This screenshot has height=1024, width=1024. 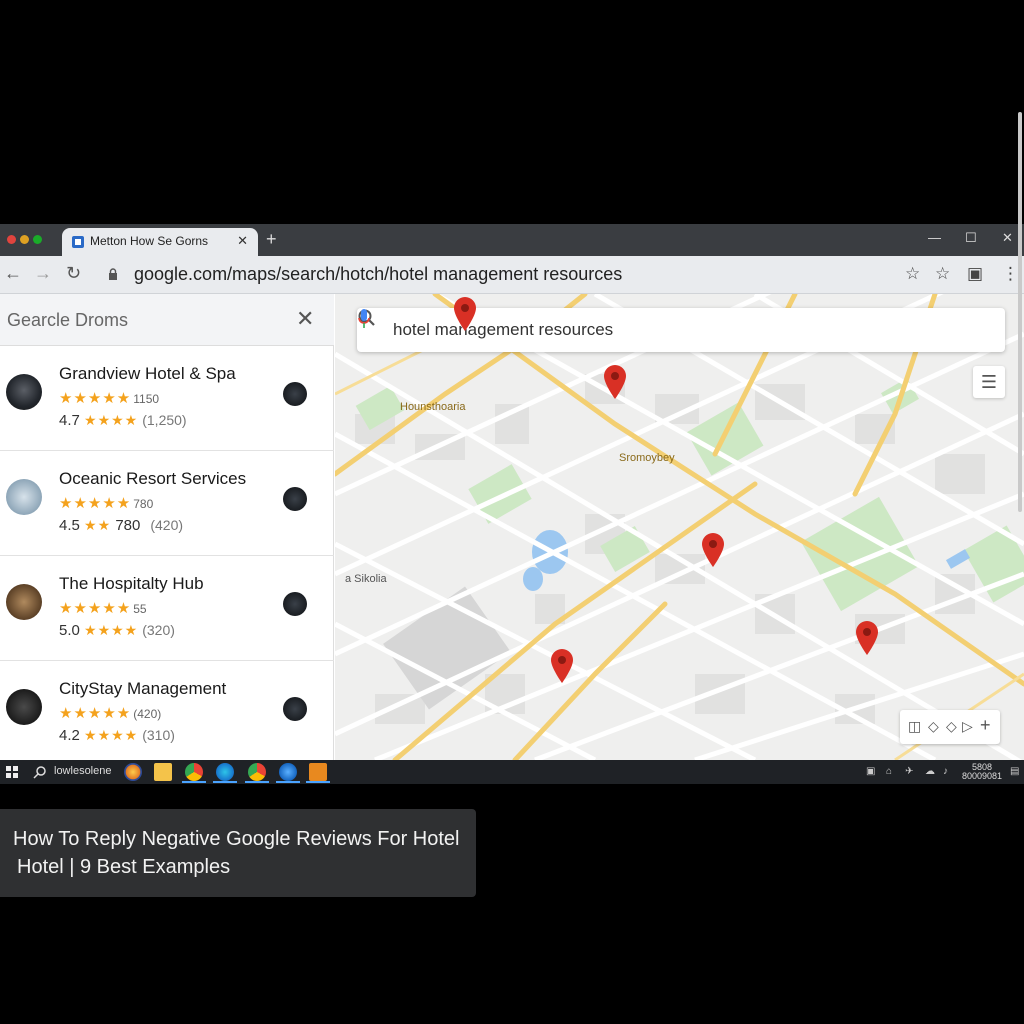 What do you see at coordinates (109, 398) in the screenshot?
I see `result-stars: ★★★★★ 1150` at bounding box center [109, 398].